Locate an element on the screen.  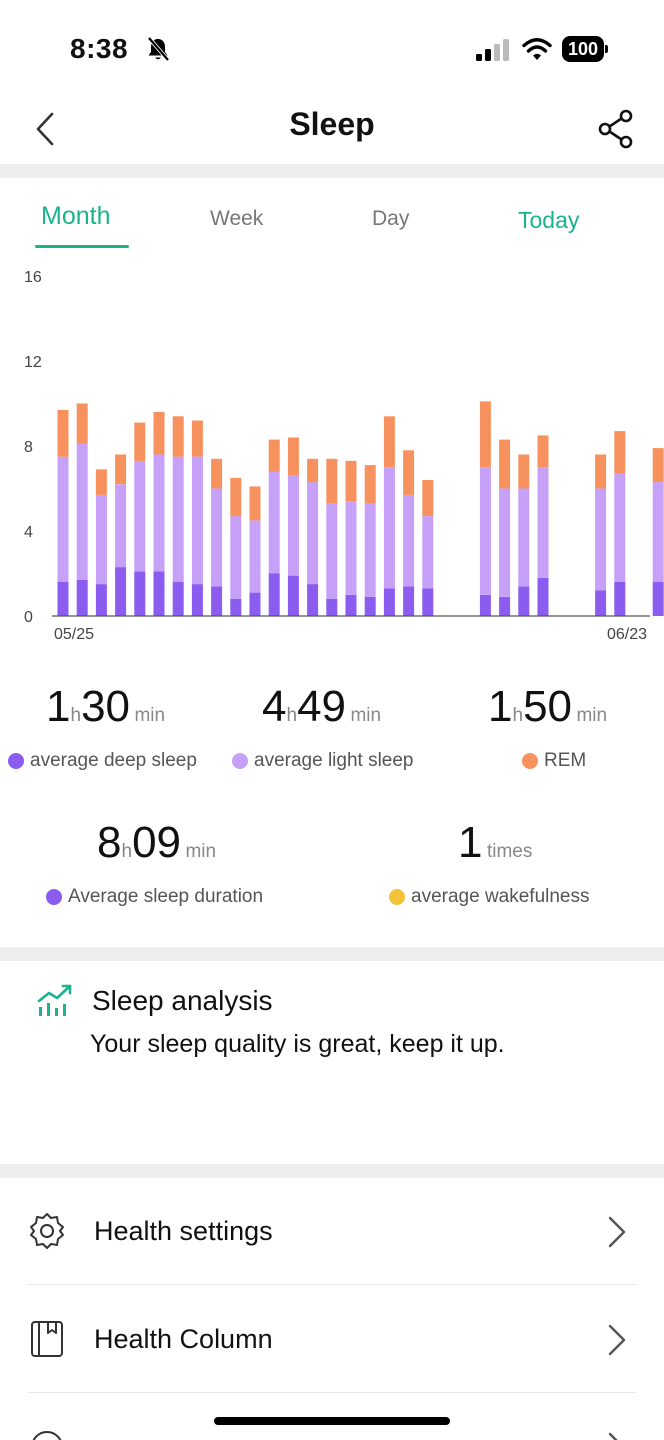
menu-health-column: Health Column is located at coordinates (332, 1339).